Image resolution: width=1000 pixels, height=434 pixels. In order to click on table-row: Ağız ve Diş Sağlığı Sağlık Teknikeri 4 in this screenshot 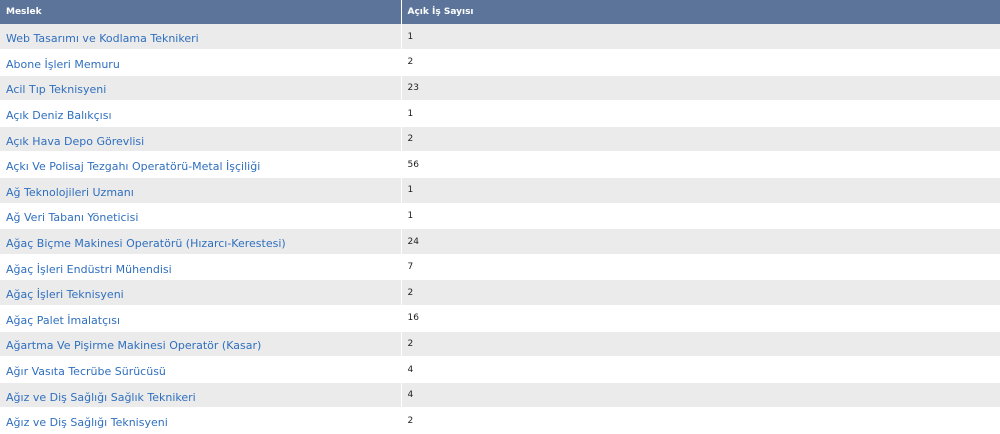, I will do `click(500, 395)`.